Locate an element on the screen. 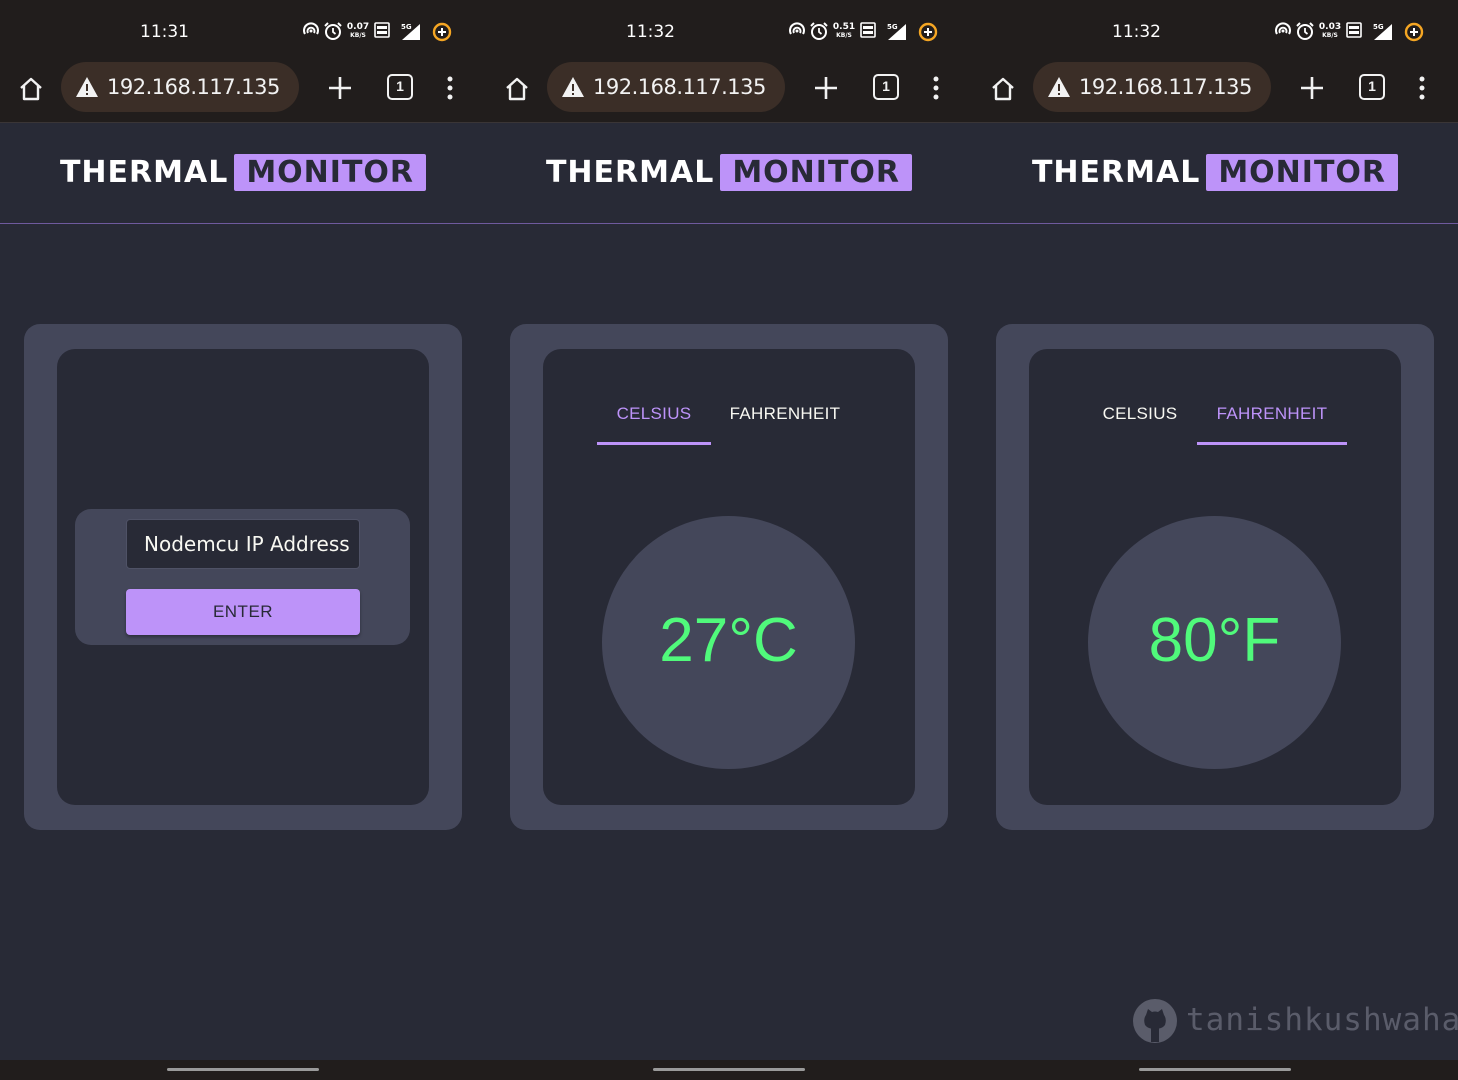  speed-value: 0.07 is located at coordinates (358, 27).